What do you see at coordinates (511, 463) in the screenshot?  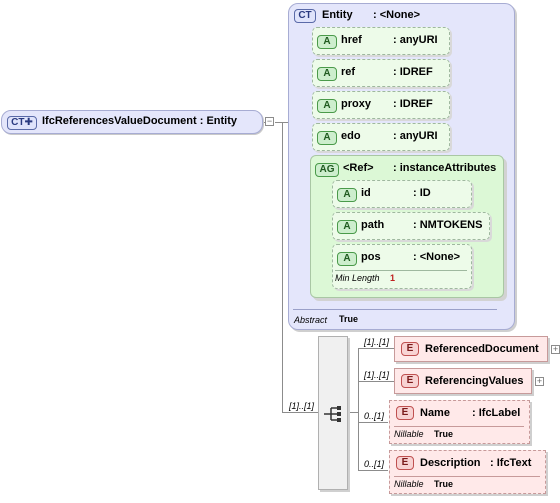 I see `element-type: : IfcText` at bounding box center [511, 463].